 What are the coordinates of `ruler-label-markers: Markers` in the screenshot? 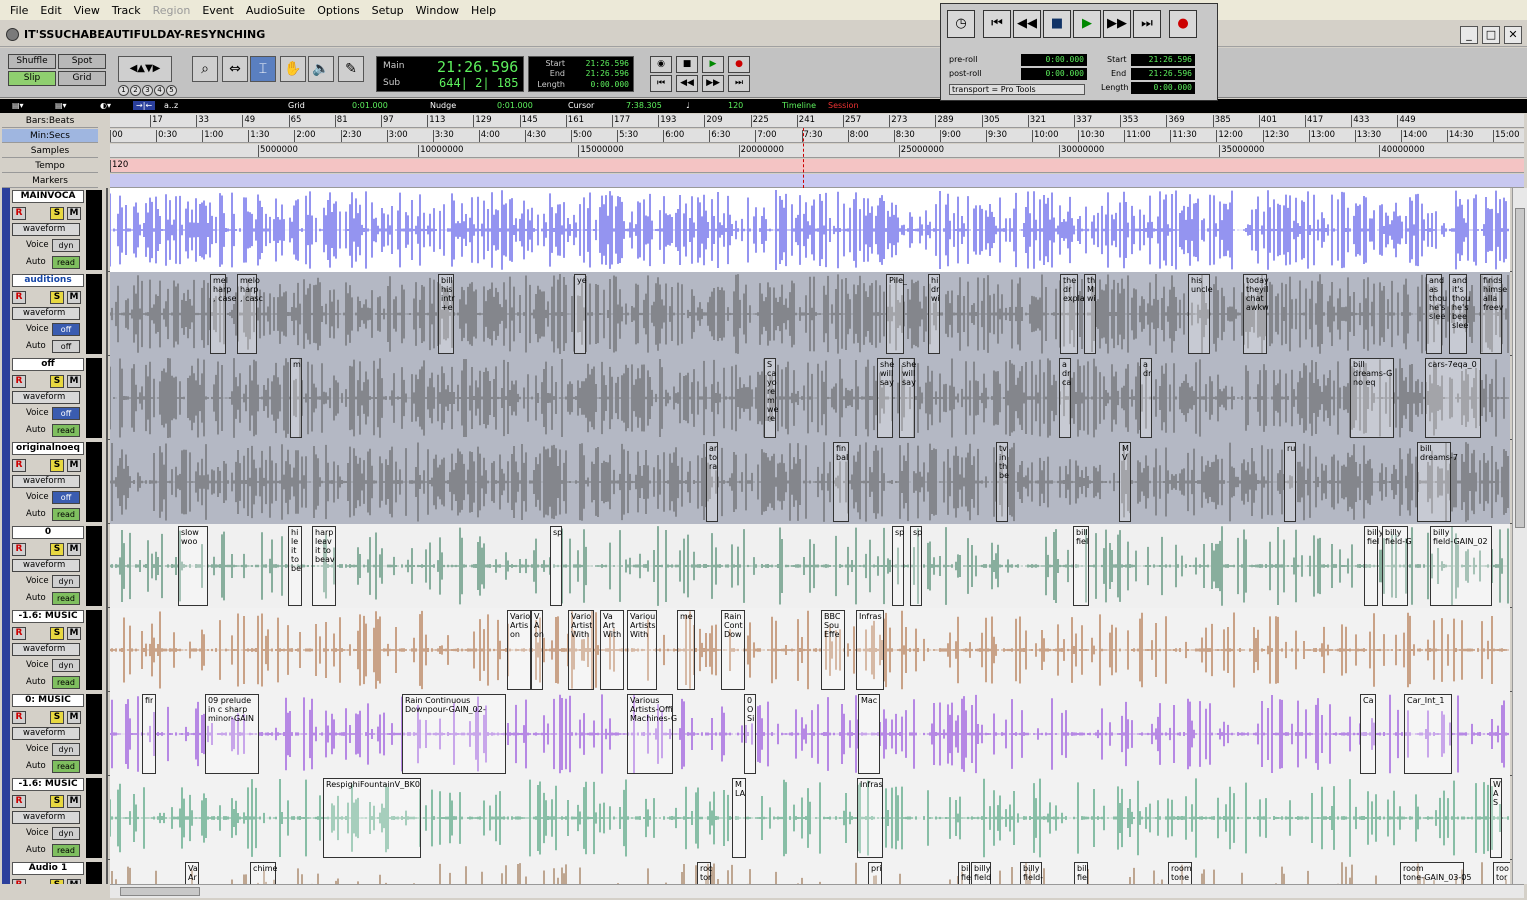 It's located at (50, 181).